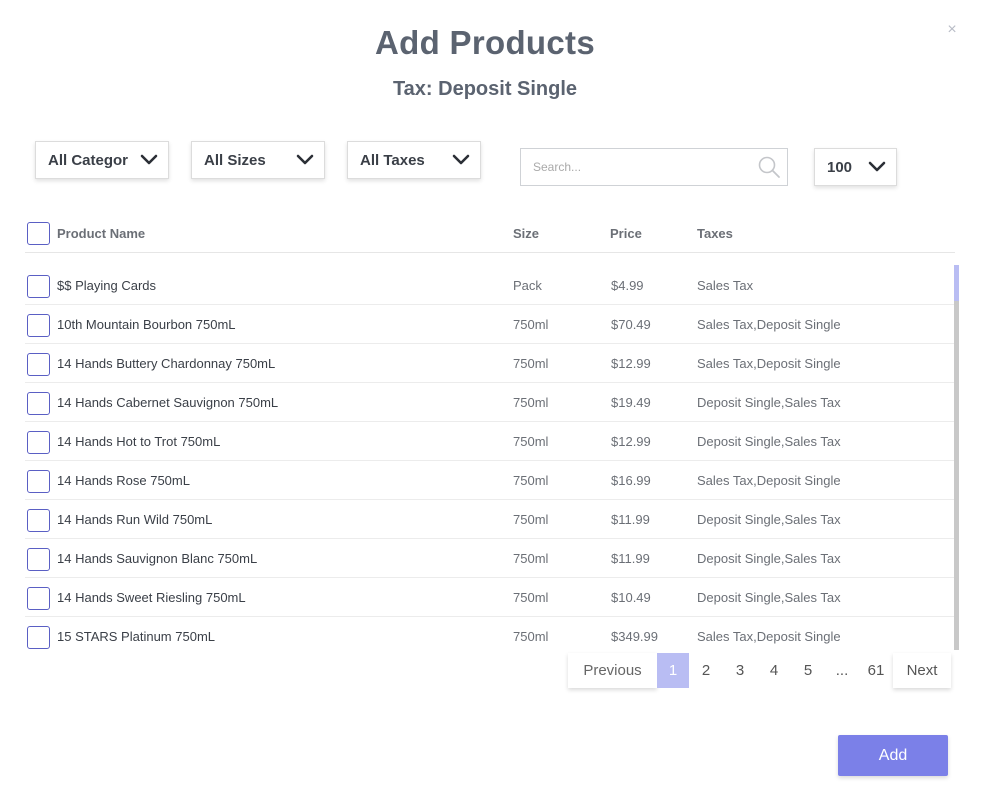 The height and width of the screenshot is (802, 986). Describe the element at coordinates (493, 285) in the screenshot. I see `table-row: $$ Playing Cards Pack $4.99 Sales Tax` at that location.